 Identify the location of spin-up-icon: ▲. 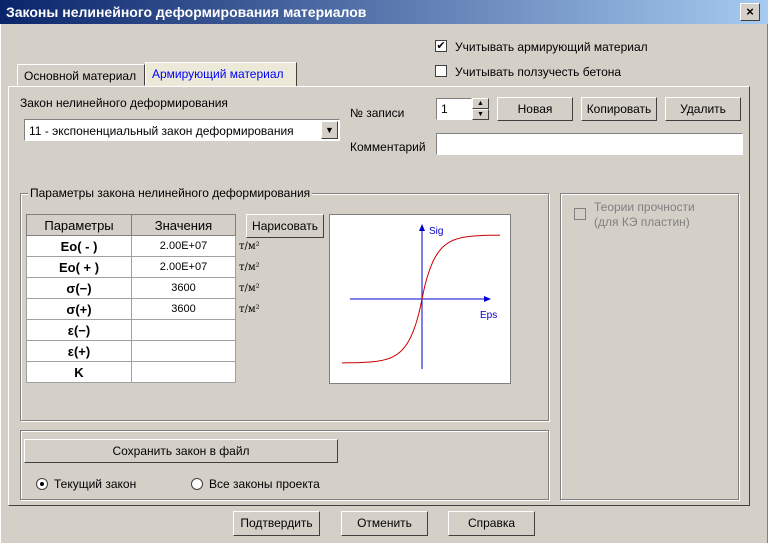
(480, 103).